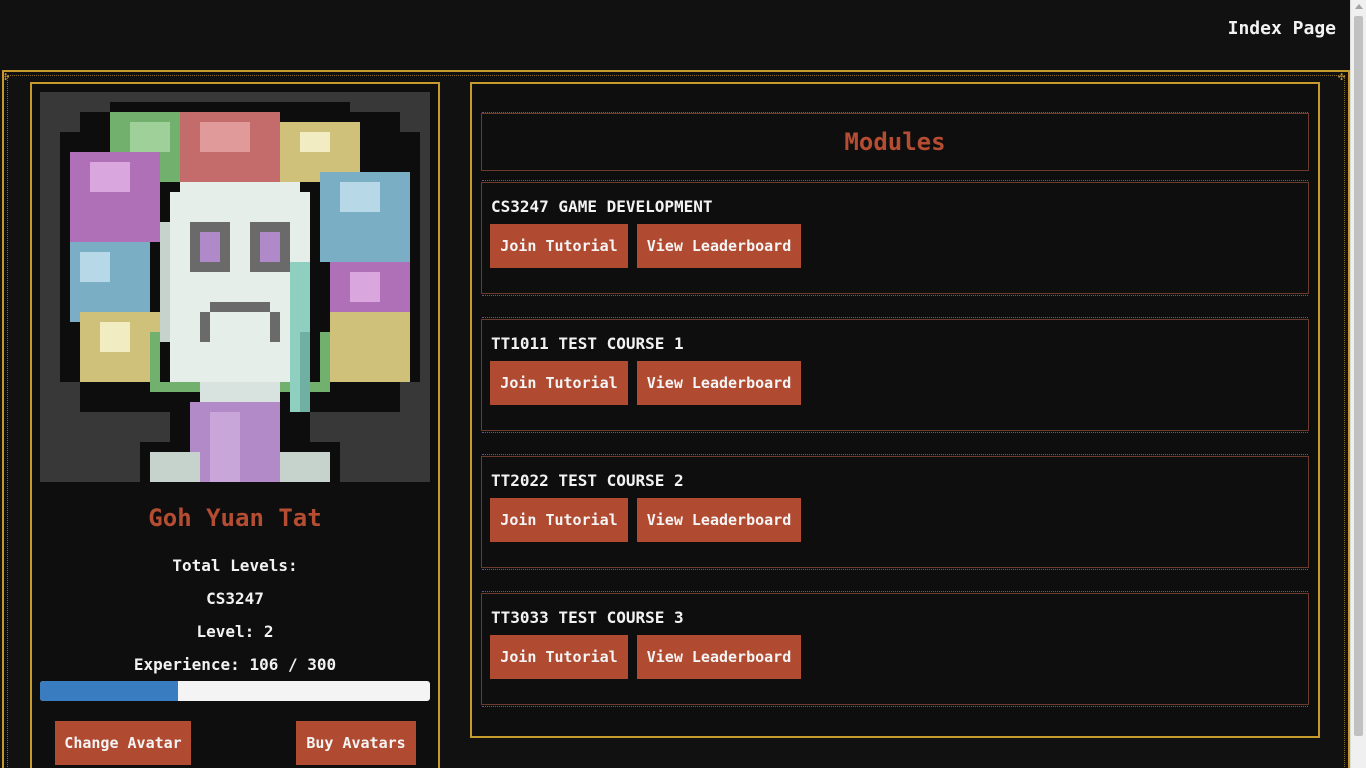 The height and width of the screenshot is (768, 1366). Describe the element at coordinates (587, 343) in the screenshot. I see `course-name: TT1011 TEST COURSE 1` at that location.